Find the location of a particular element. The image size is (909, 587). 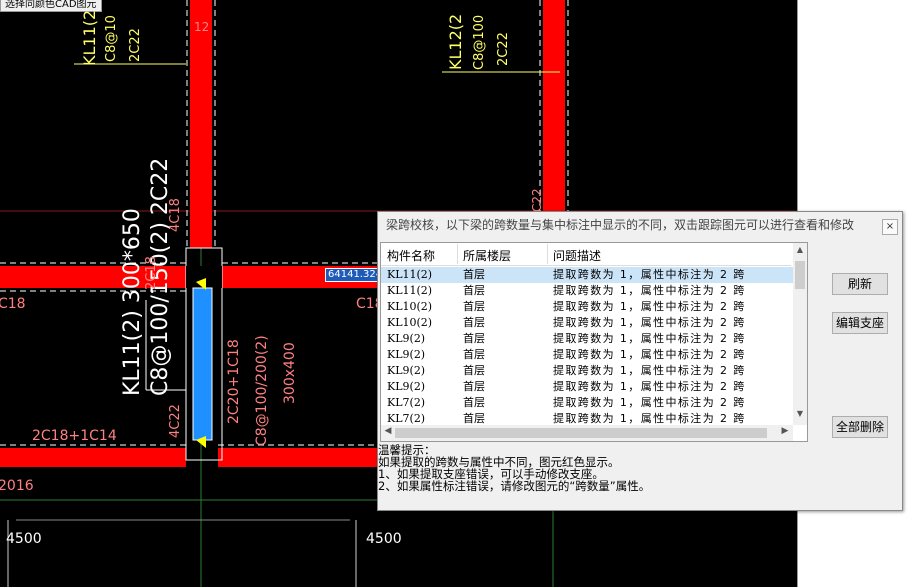

beam-bars-kl11-top: 2C22 is located at coordinates (135, 45).